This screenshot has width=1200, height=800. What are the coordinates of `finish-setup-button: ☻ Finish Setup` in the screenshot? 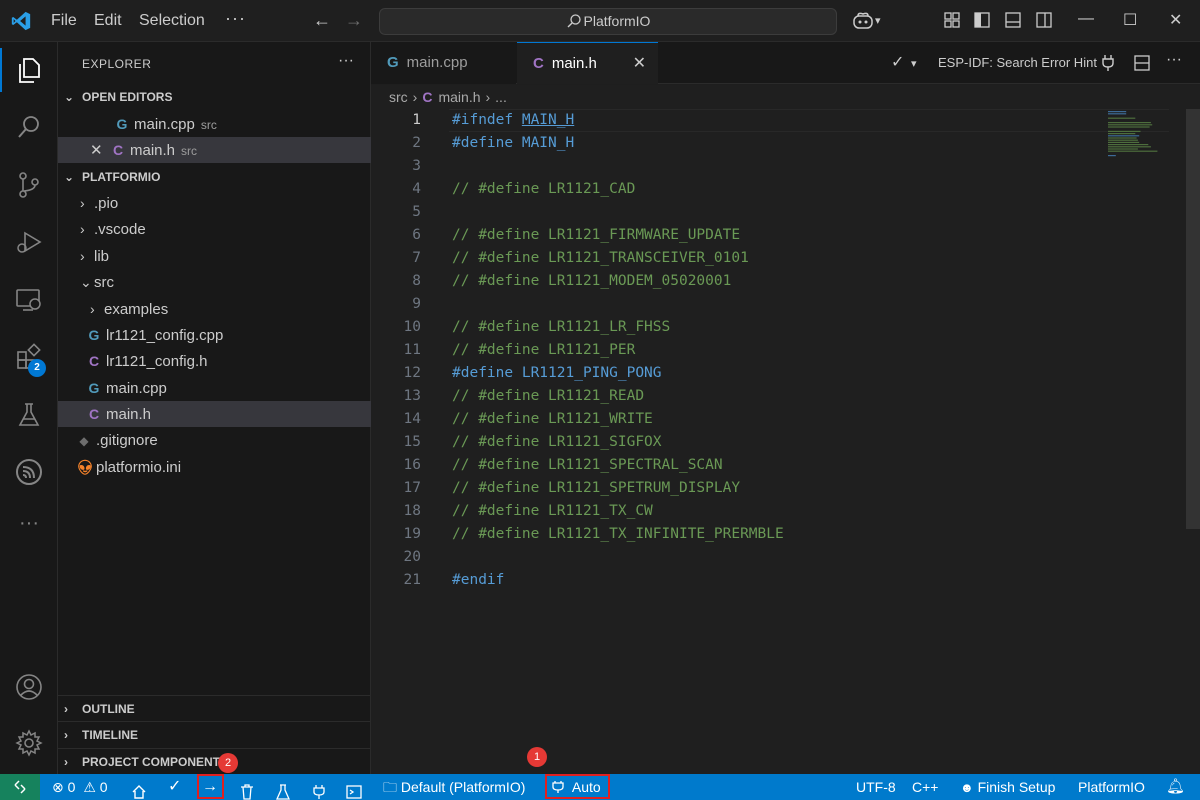 It's located at (1007, 787).